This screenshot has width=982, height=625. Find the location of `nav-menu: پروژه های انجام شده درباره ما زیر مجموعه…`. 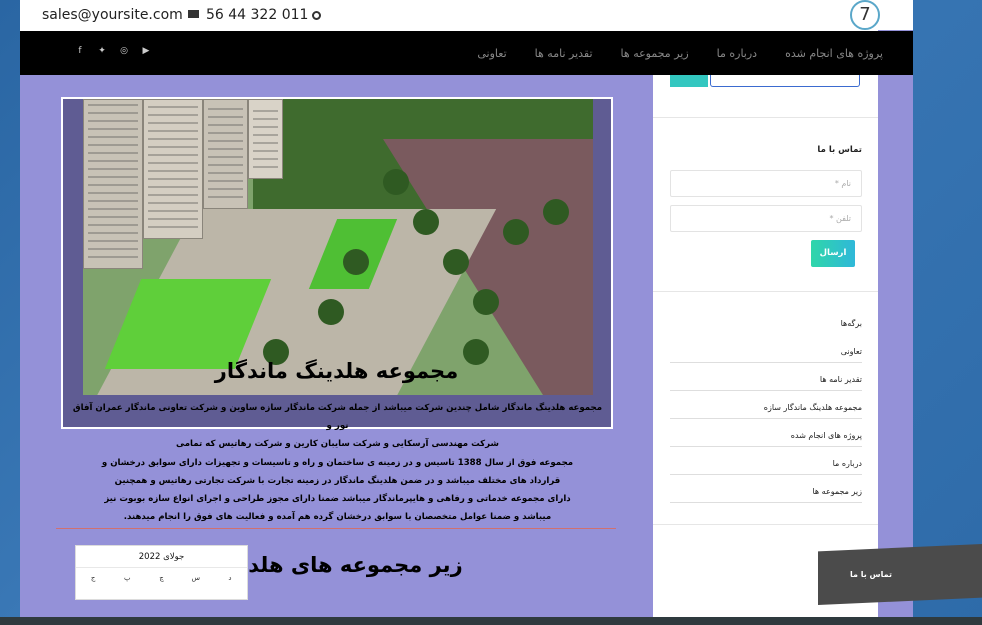

nav-menu: پروژه های انجام شده درباره ما زیر مجموعه… is located at coordinates (680, 53).